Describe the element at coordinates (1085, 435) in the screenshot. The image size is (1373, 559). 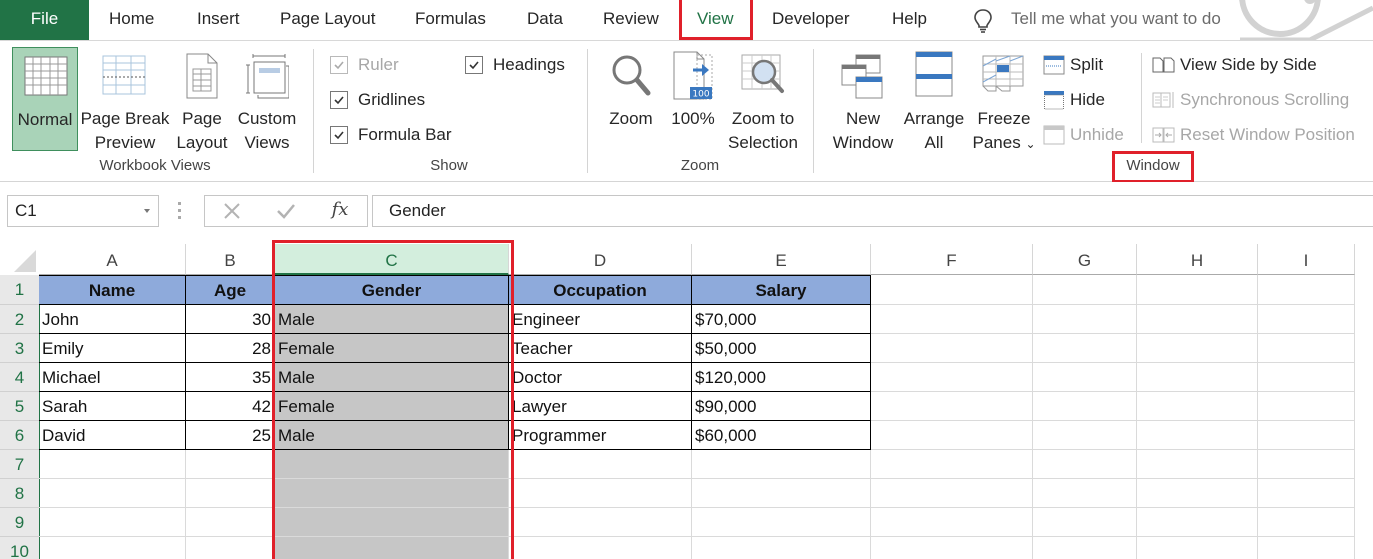
I see `cell-g6` at that location.